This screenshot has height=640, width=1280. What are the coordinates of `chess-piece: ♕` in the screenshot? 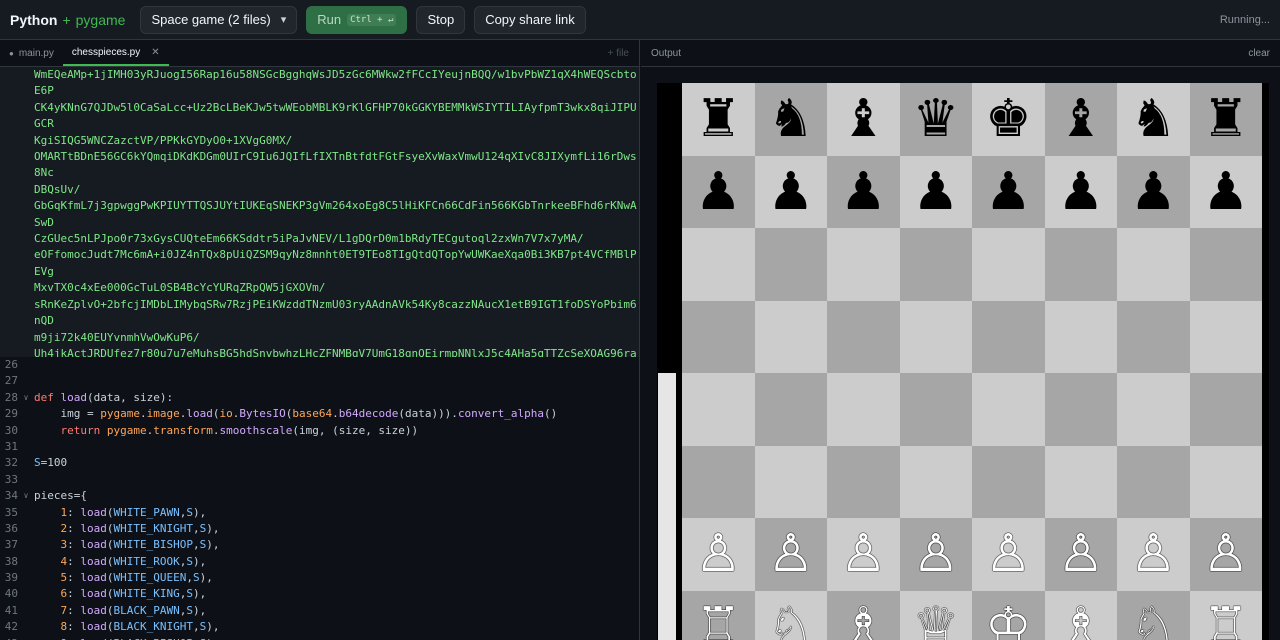 It's located at (935, 620).